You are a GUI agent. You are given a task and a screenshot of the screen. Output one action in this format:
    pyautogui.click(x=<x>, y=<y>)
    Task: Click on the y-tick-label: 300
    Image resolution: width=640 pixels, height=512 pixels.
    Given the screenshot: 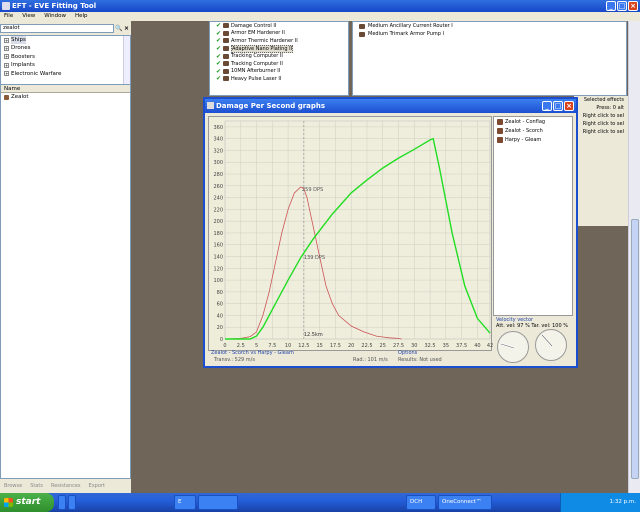 What is the action you would take?
    pyautogui.click(x=218, y=163)
    